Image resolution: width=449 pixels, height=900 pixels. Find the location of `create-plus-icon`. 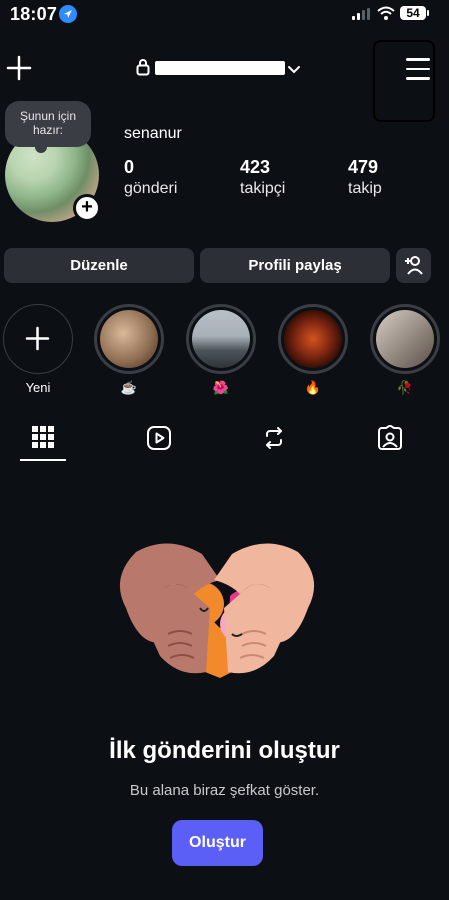

create-plus-icon is located at coordinates (19, 68).